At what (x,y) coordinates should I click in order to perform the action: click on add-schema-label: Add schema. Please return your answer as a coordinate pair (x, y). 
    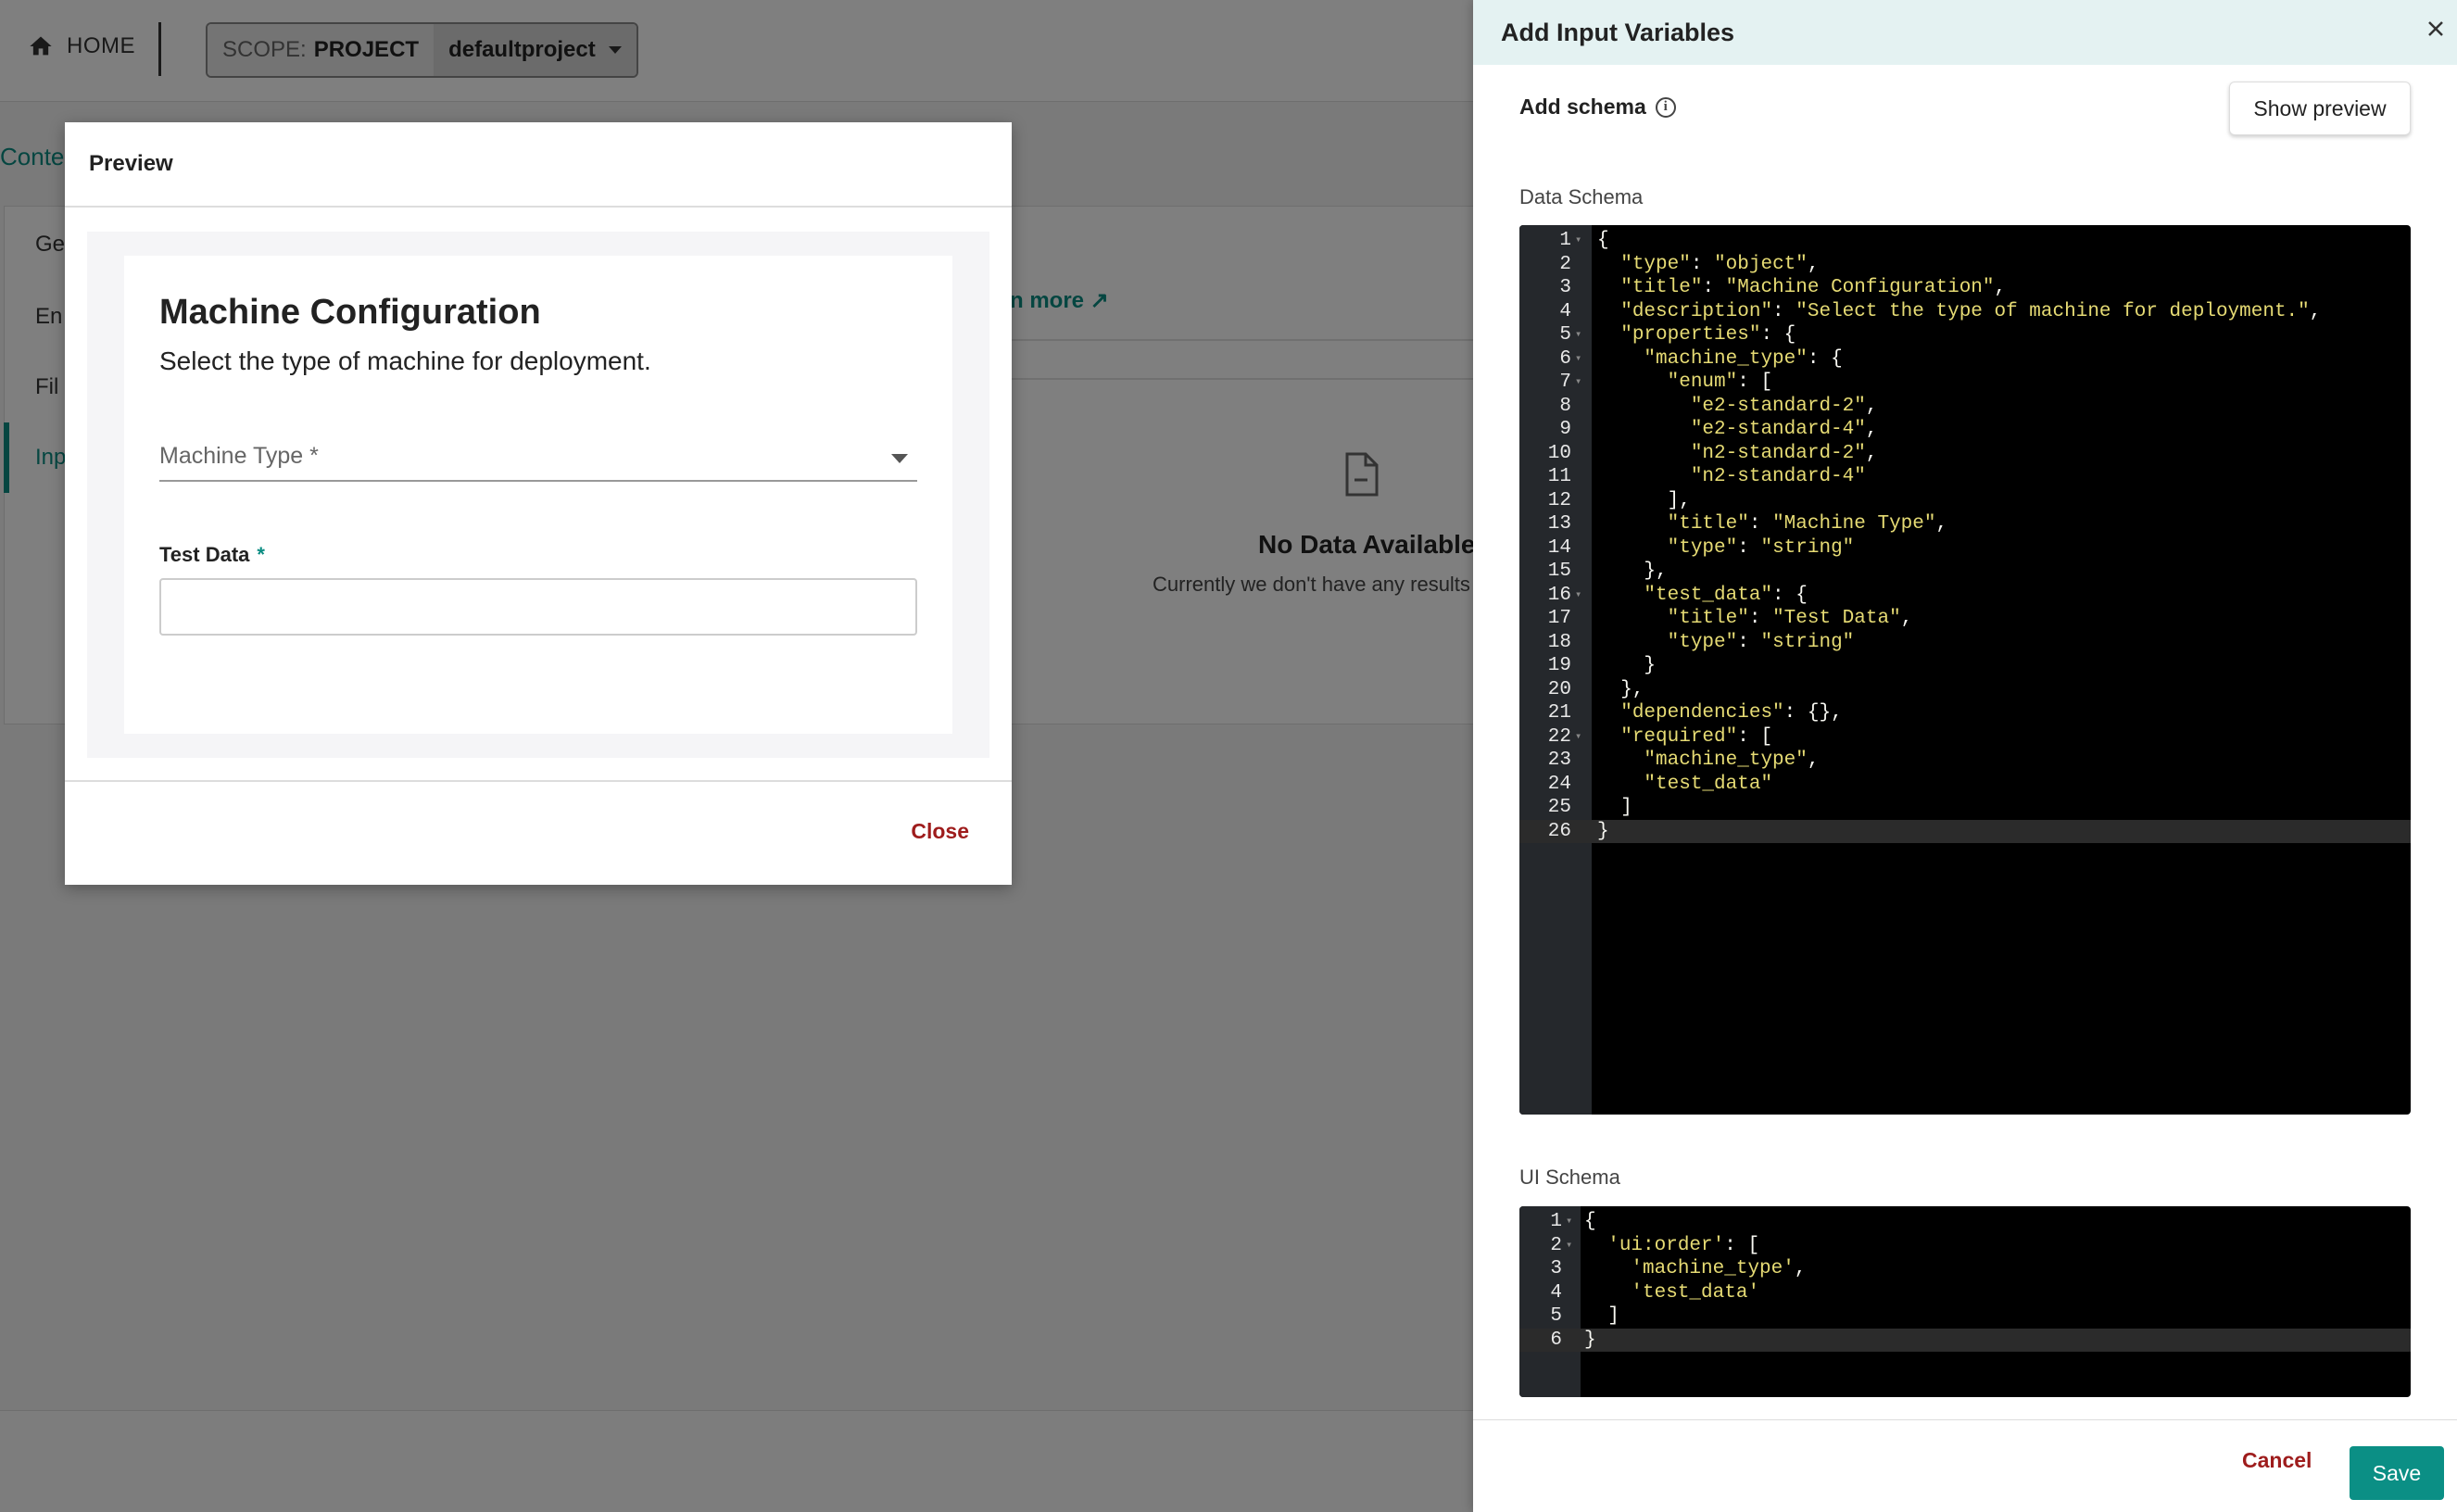
    Looking at the image, I should click on (1582, 106).